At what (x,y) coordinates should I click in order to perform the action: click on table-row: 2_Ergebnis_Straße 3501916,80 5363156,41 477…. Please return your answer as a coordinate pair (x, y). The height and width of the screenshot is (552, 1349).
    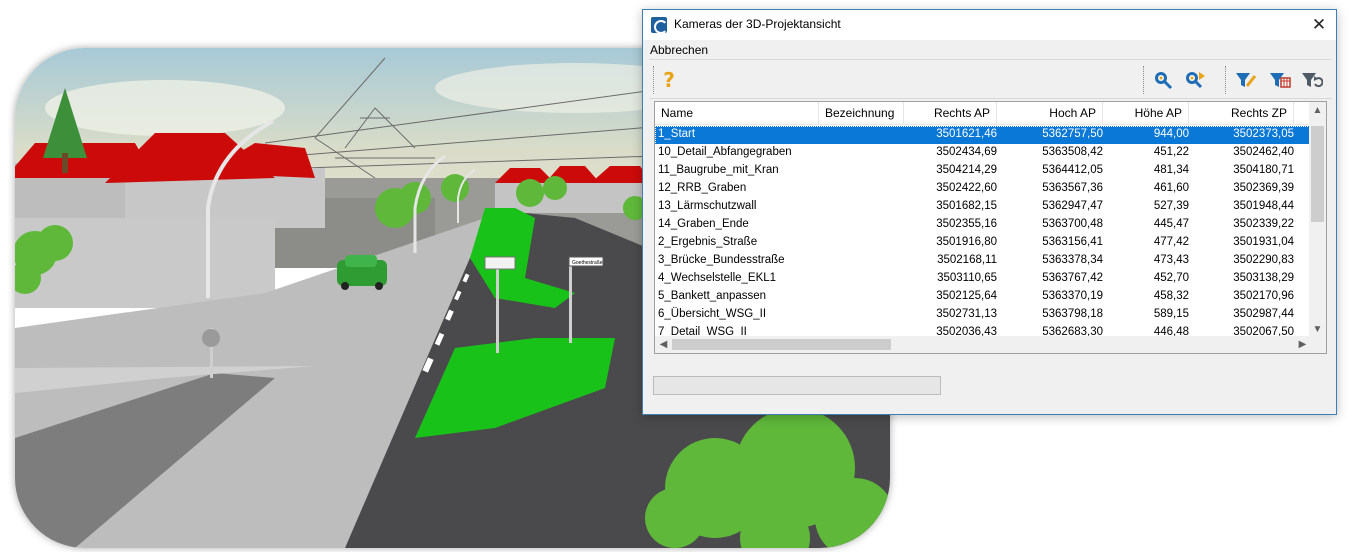
    Looking at the image, I should click on (983, 243).